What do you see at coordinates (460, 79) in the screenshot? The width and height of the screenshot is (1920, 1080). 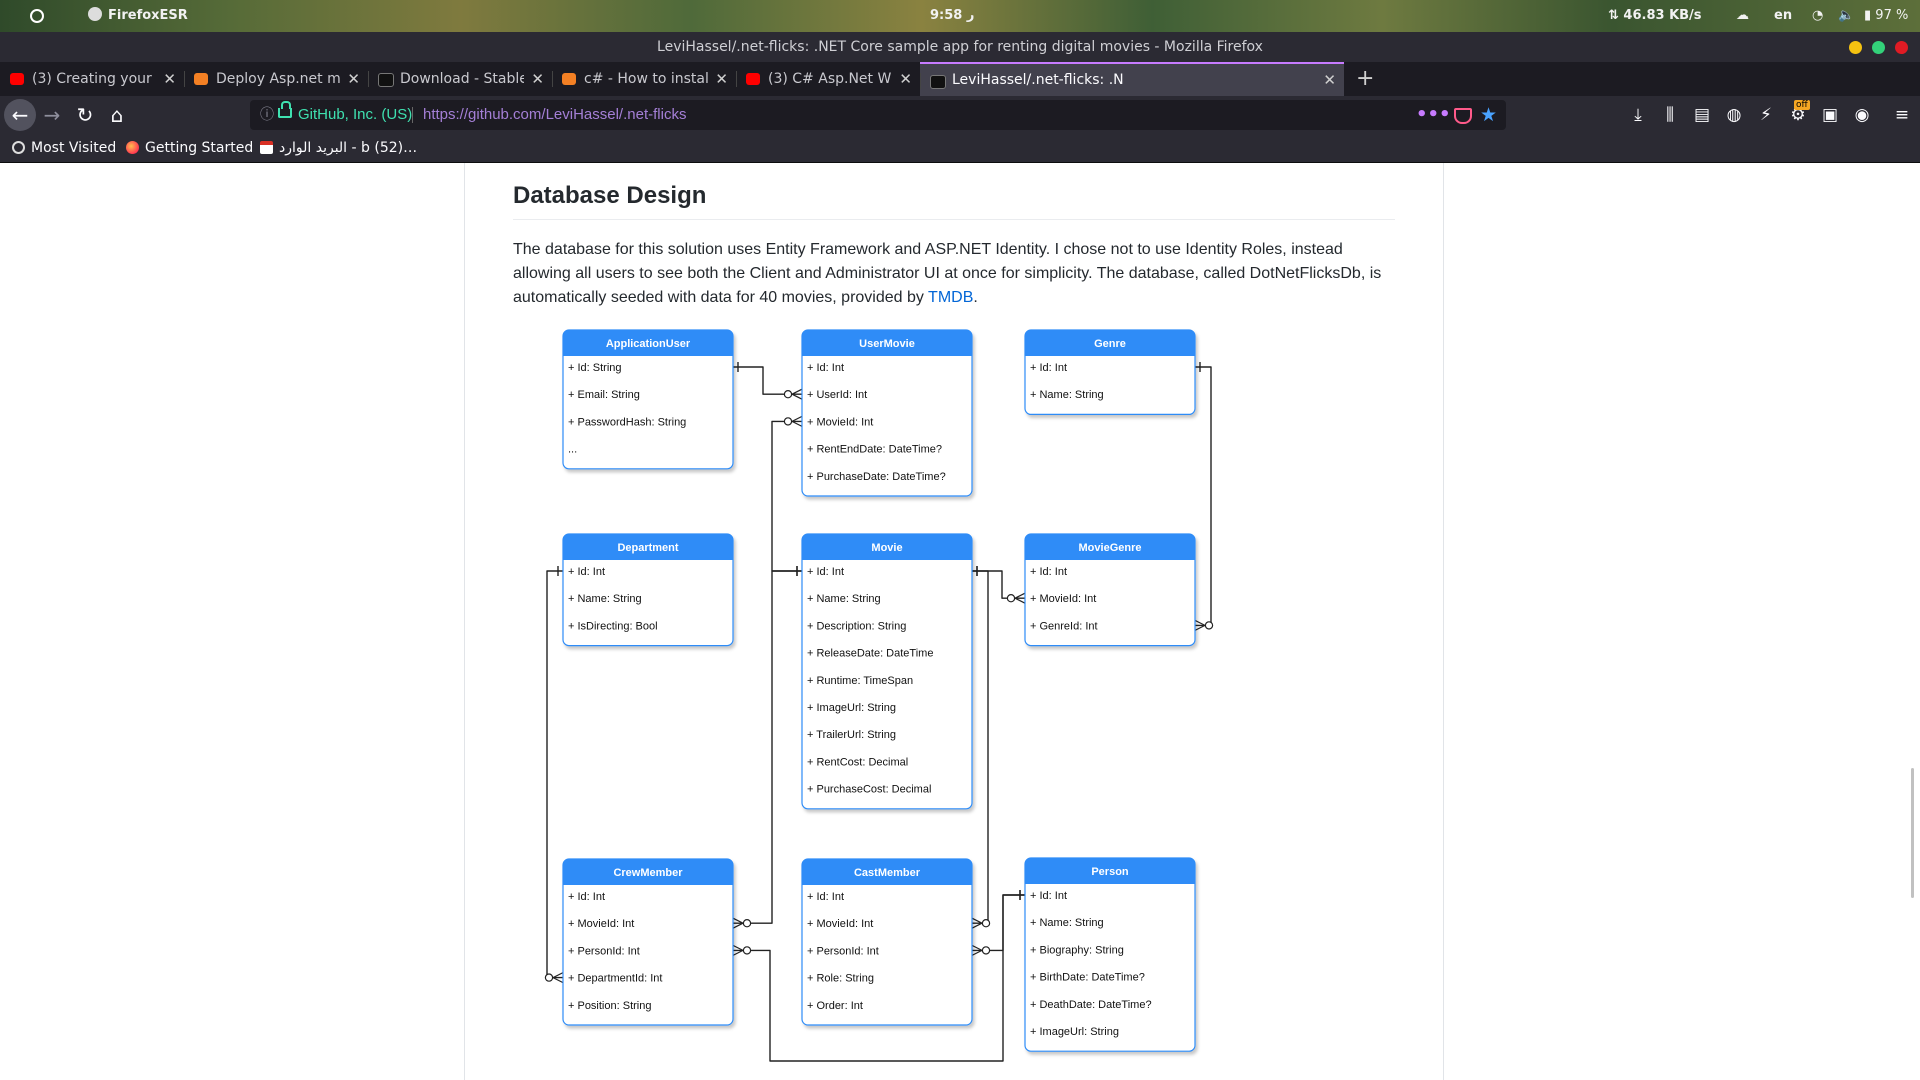 I see `tab-download-stable: Download - Stable | Mon ✕` at bounding box center [460, 79].